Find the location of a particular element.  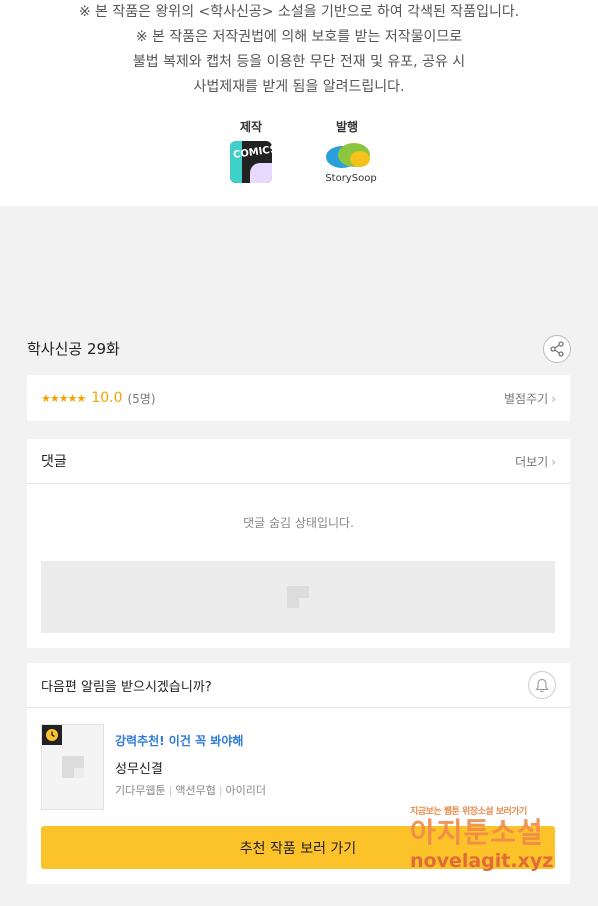

production-credit: 제작 COMICS is located at coordinates (251, 151).